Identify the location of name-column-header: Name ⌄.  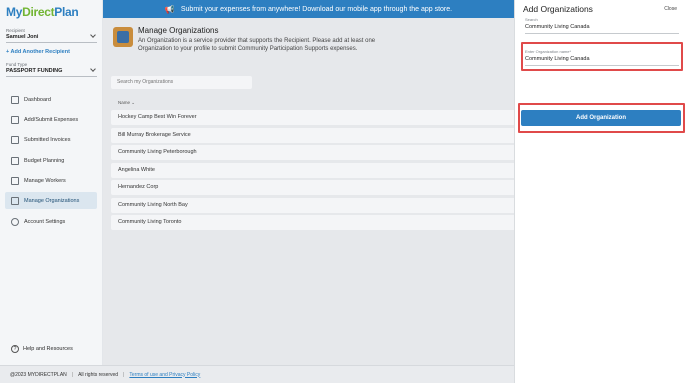
(126, 103).